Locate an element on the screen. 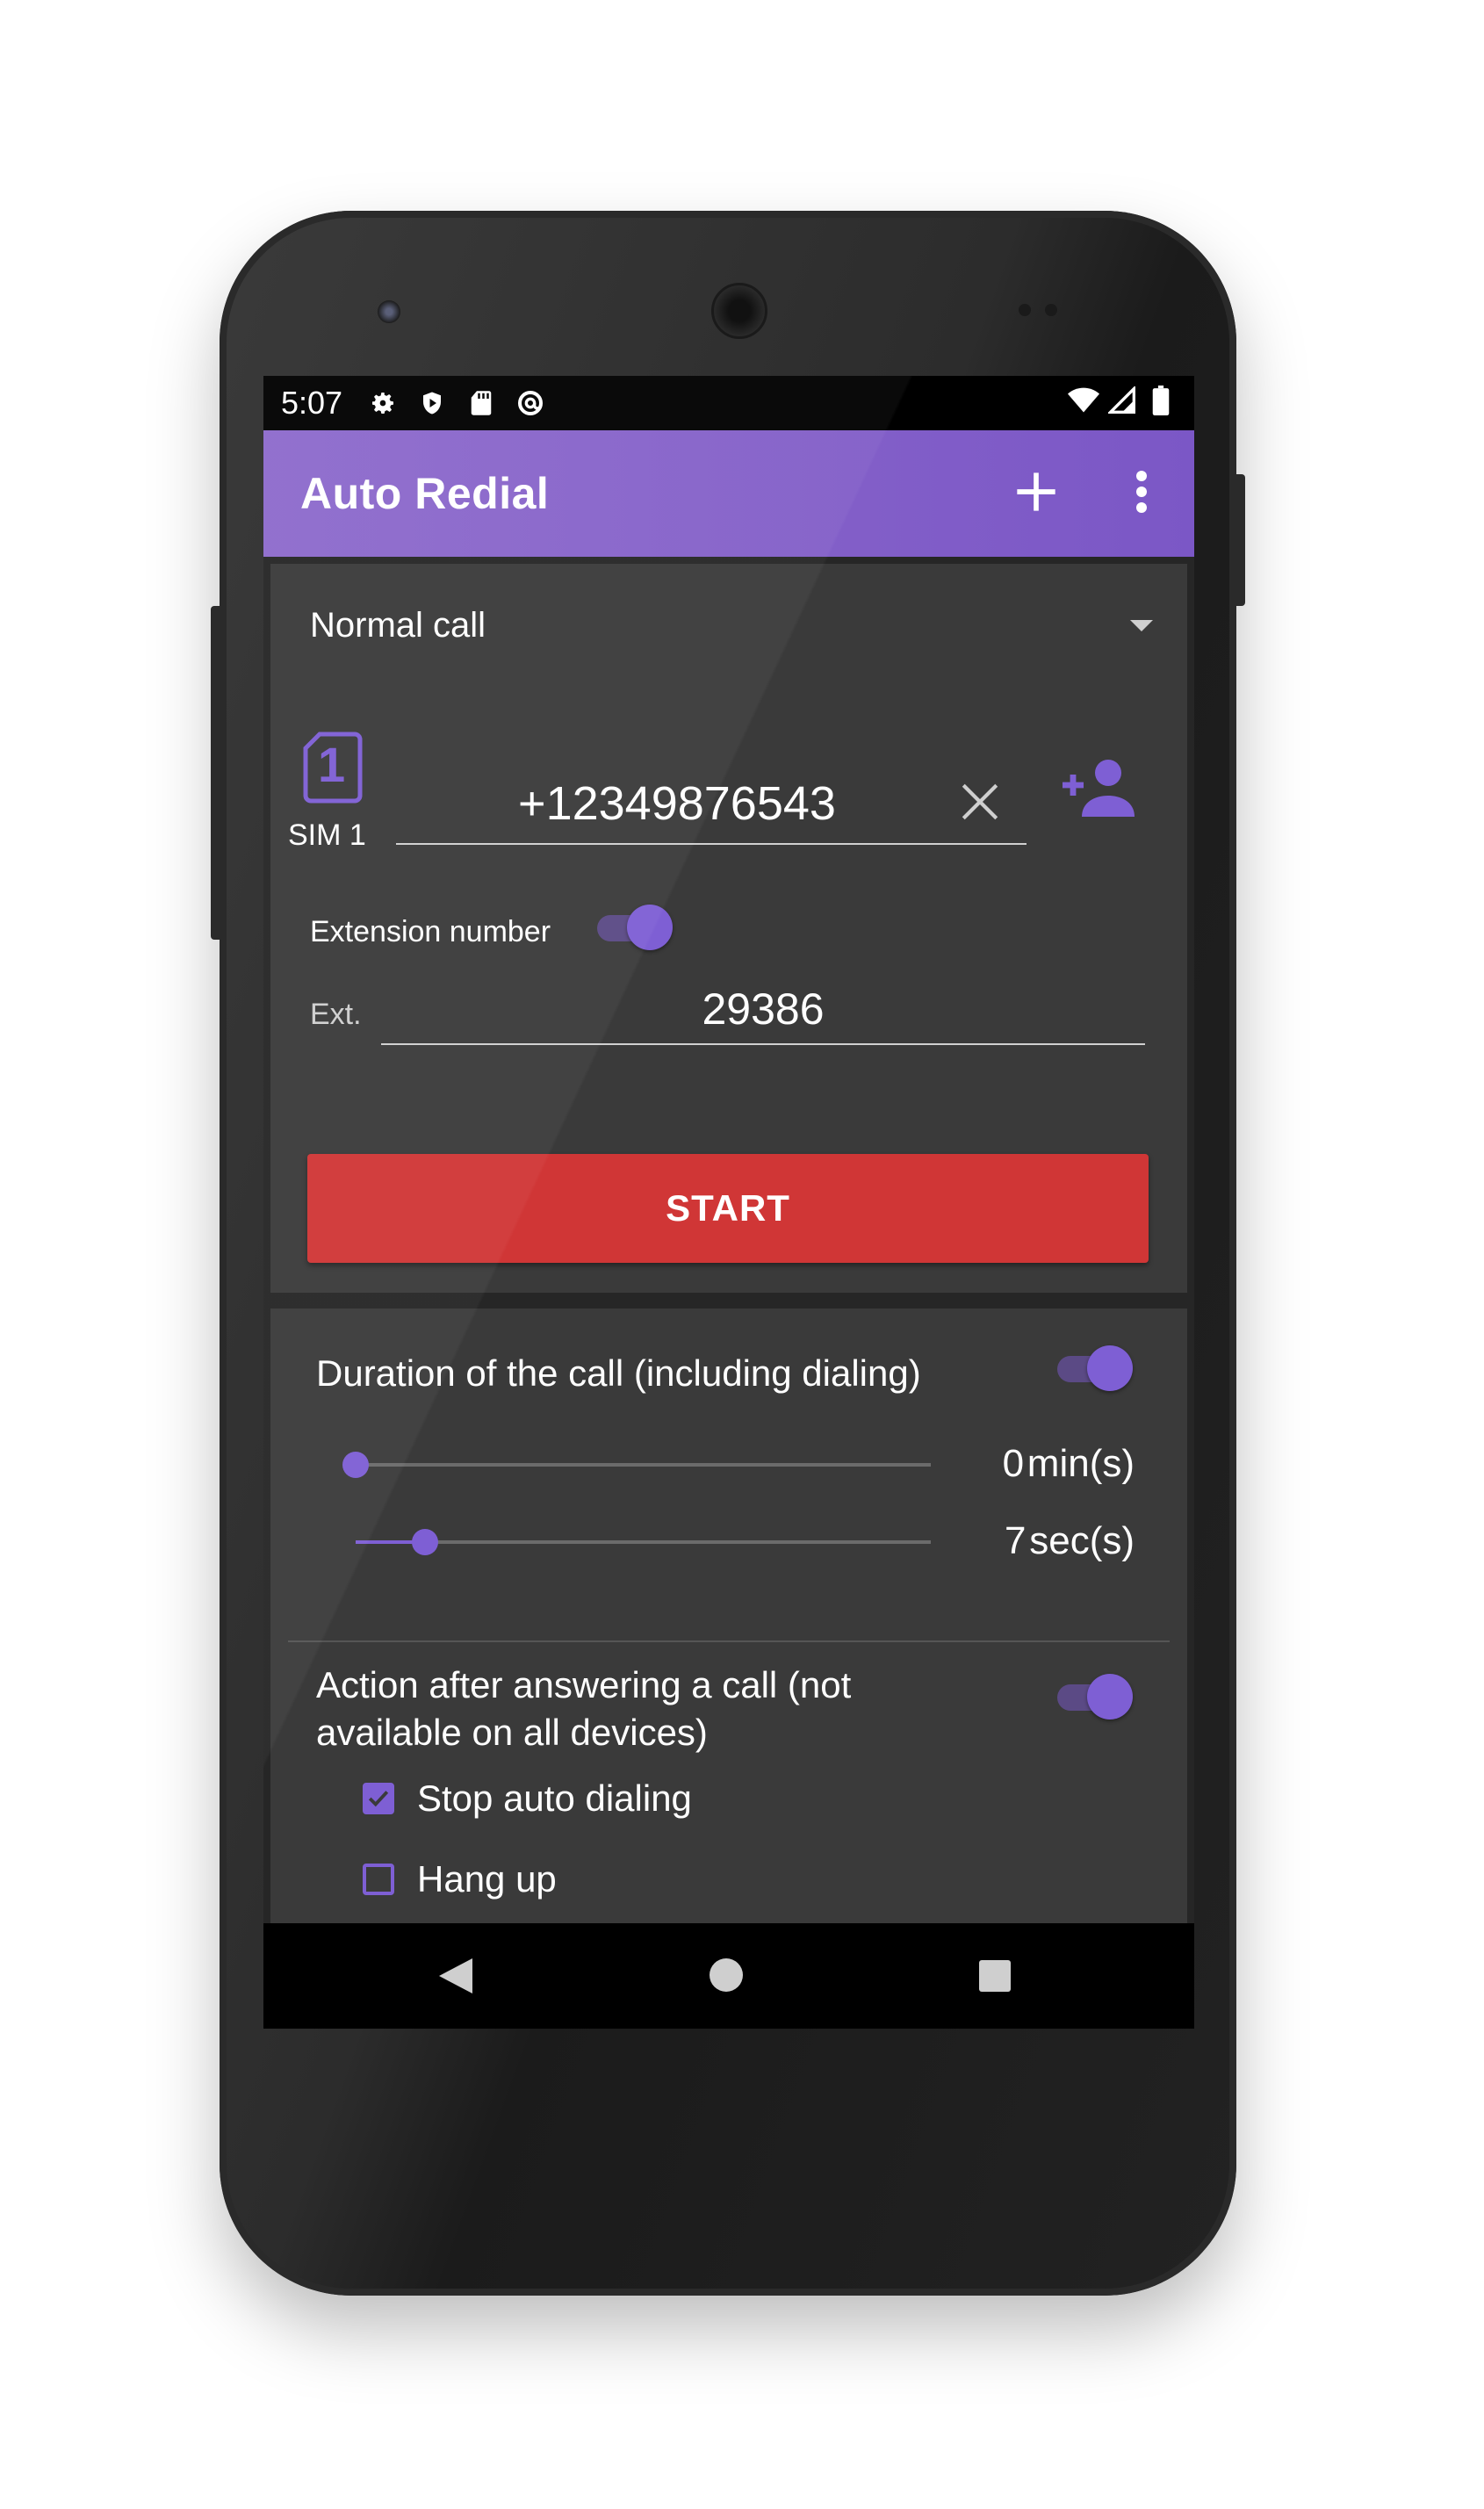  sim-selector: 1 SIM 1 is located at coordinates (336, 792).